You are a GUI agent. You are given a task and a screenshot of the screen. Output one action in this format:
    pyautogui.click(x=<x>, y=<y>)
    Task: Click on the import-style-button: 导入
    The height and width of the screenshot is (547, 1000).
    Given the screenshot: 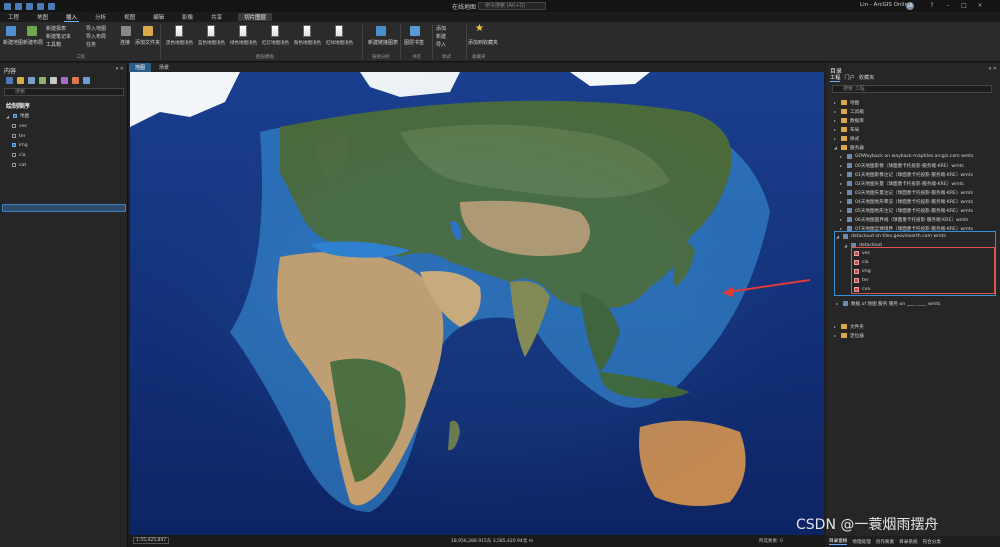 What is the action you would take?
    pyautogui.click(x=441, y=44)
    